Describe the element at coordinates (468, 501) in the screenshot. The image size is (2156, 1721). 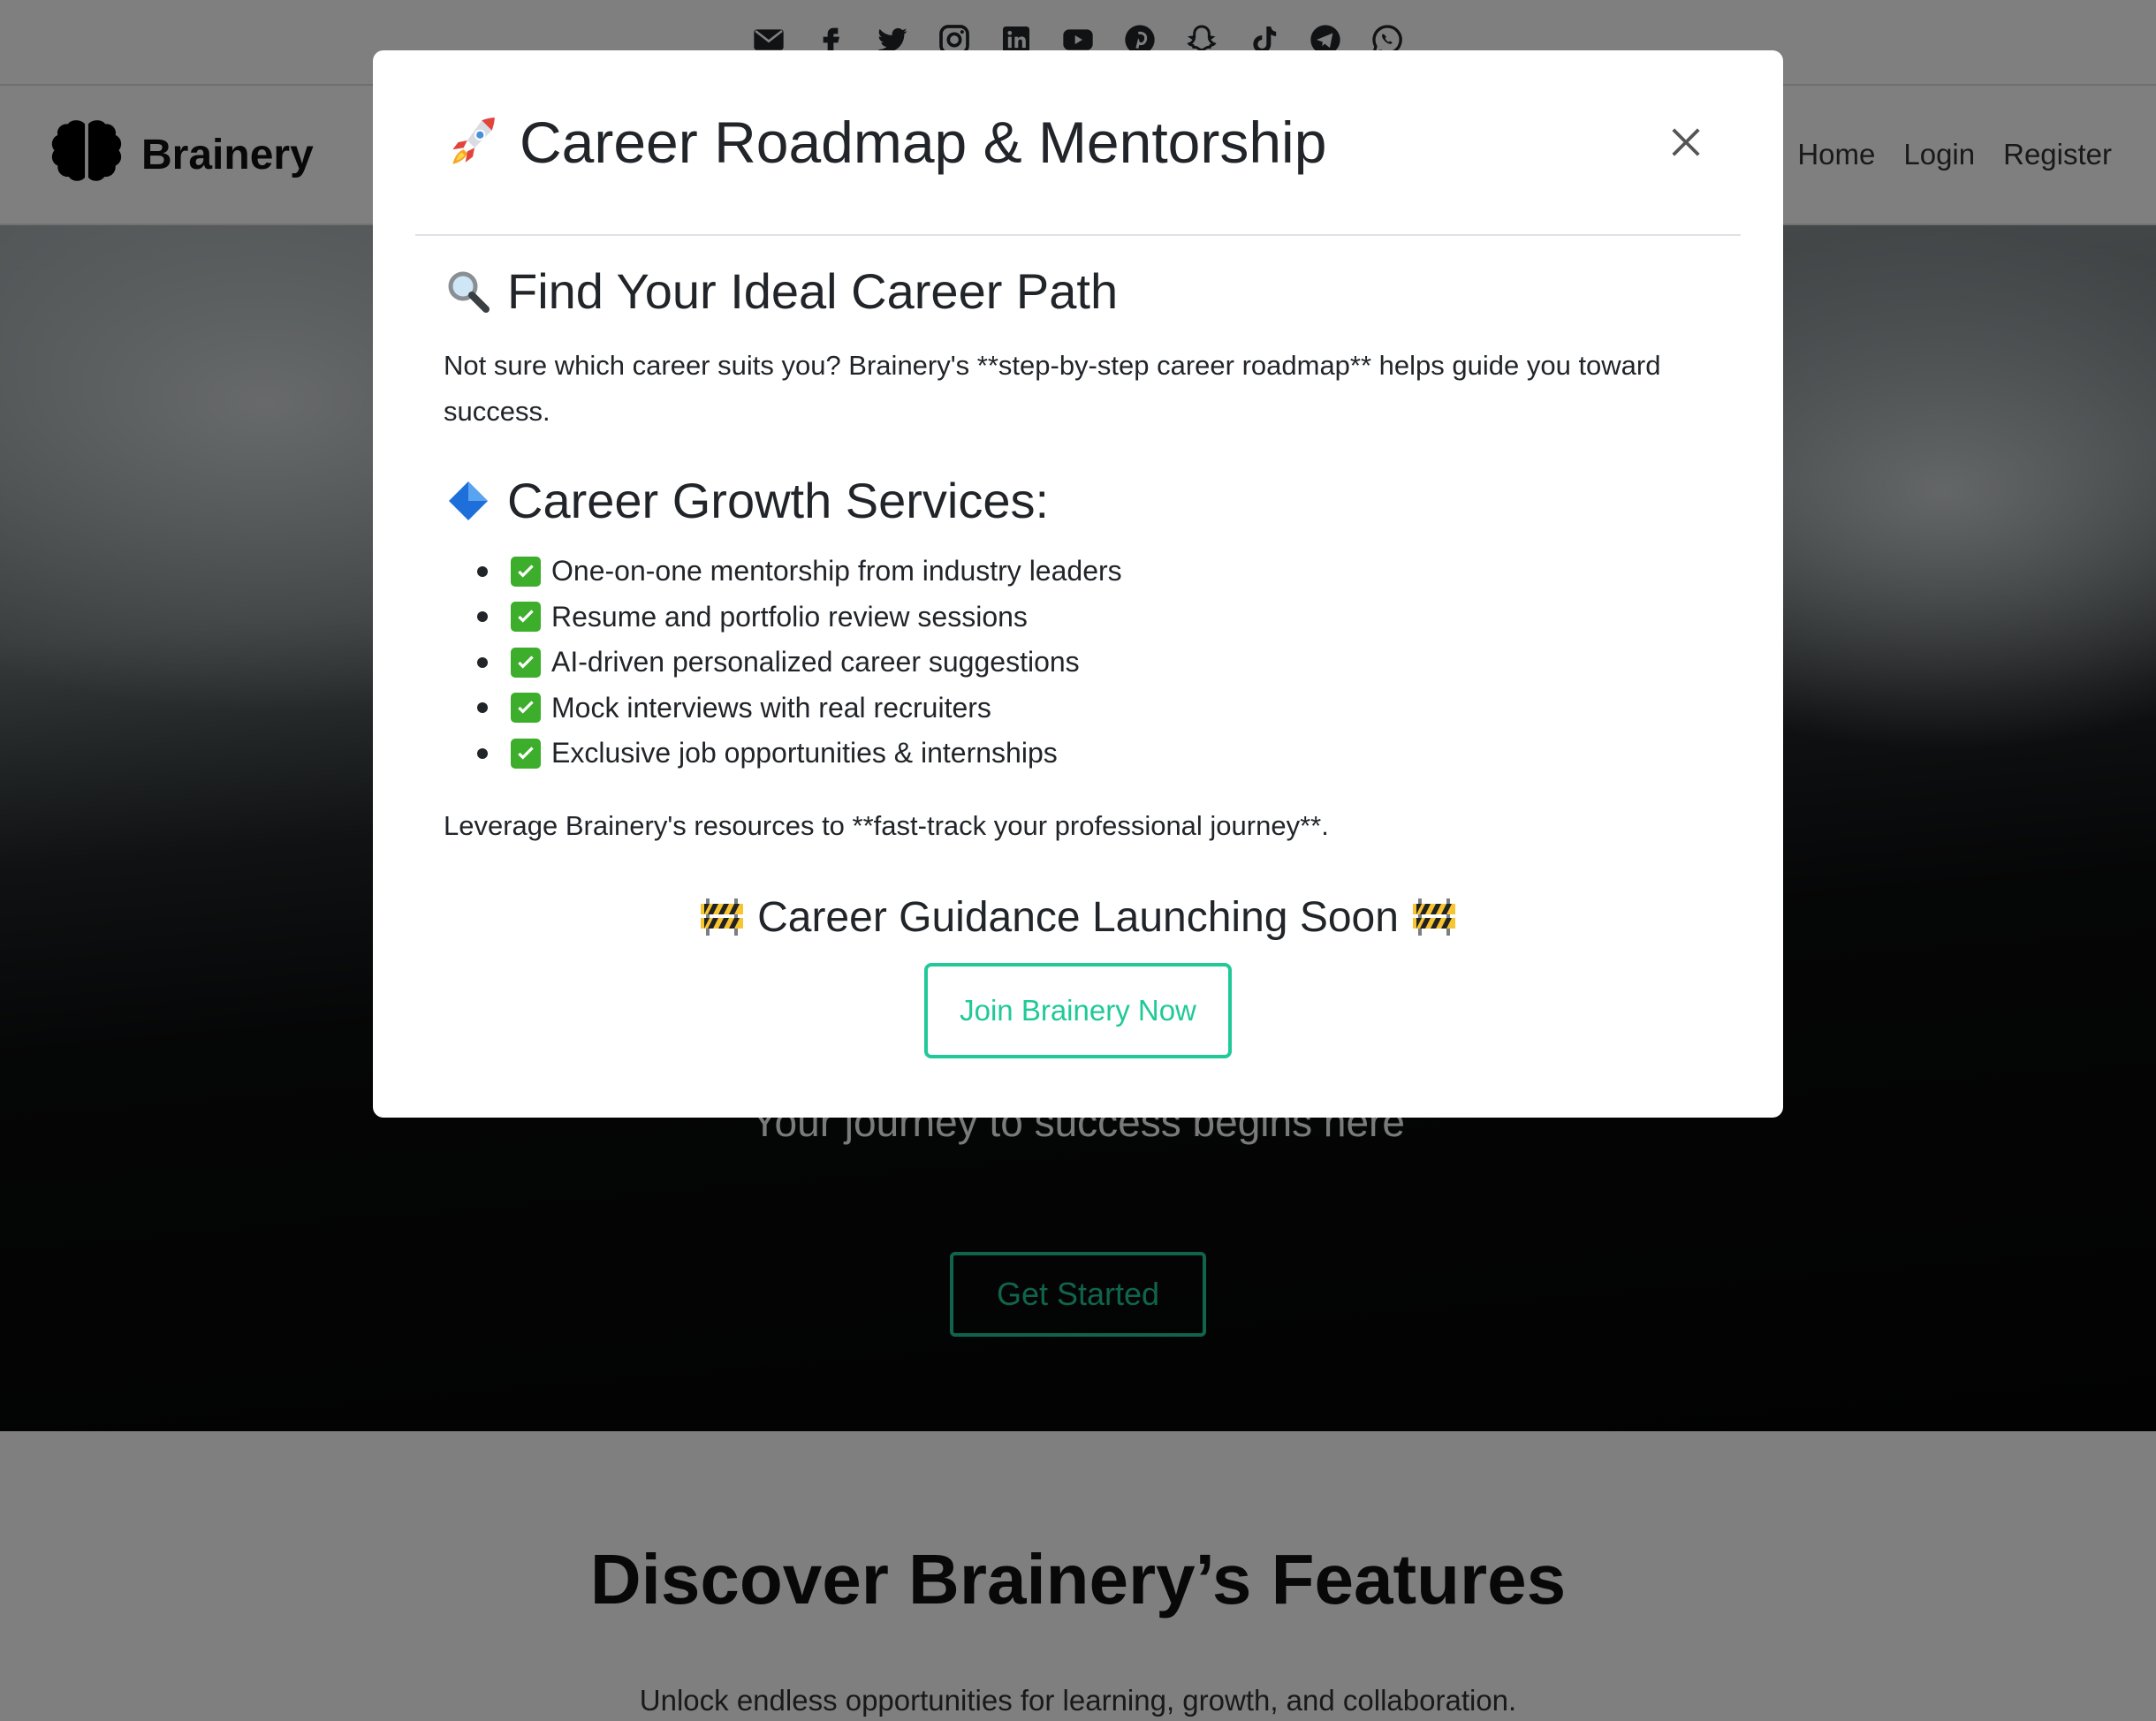
I see `blue-diamond-icon` at that location.